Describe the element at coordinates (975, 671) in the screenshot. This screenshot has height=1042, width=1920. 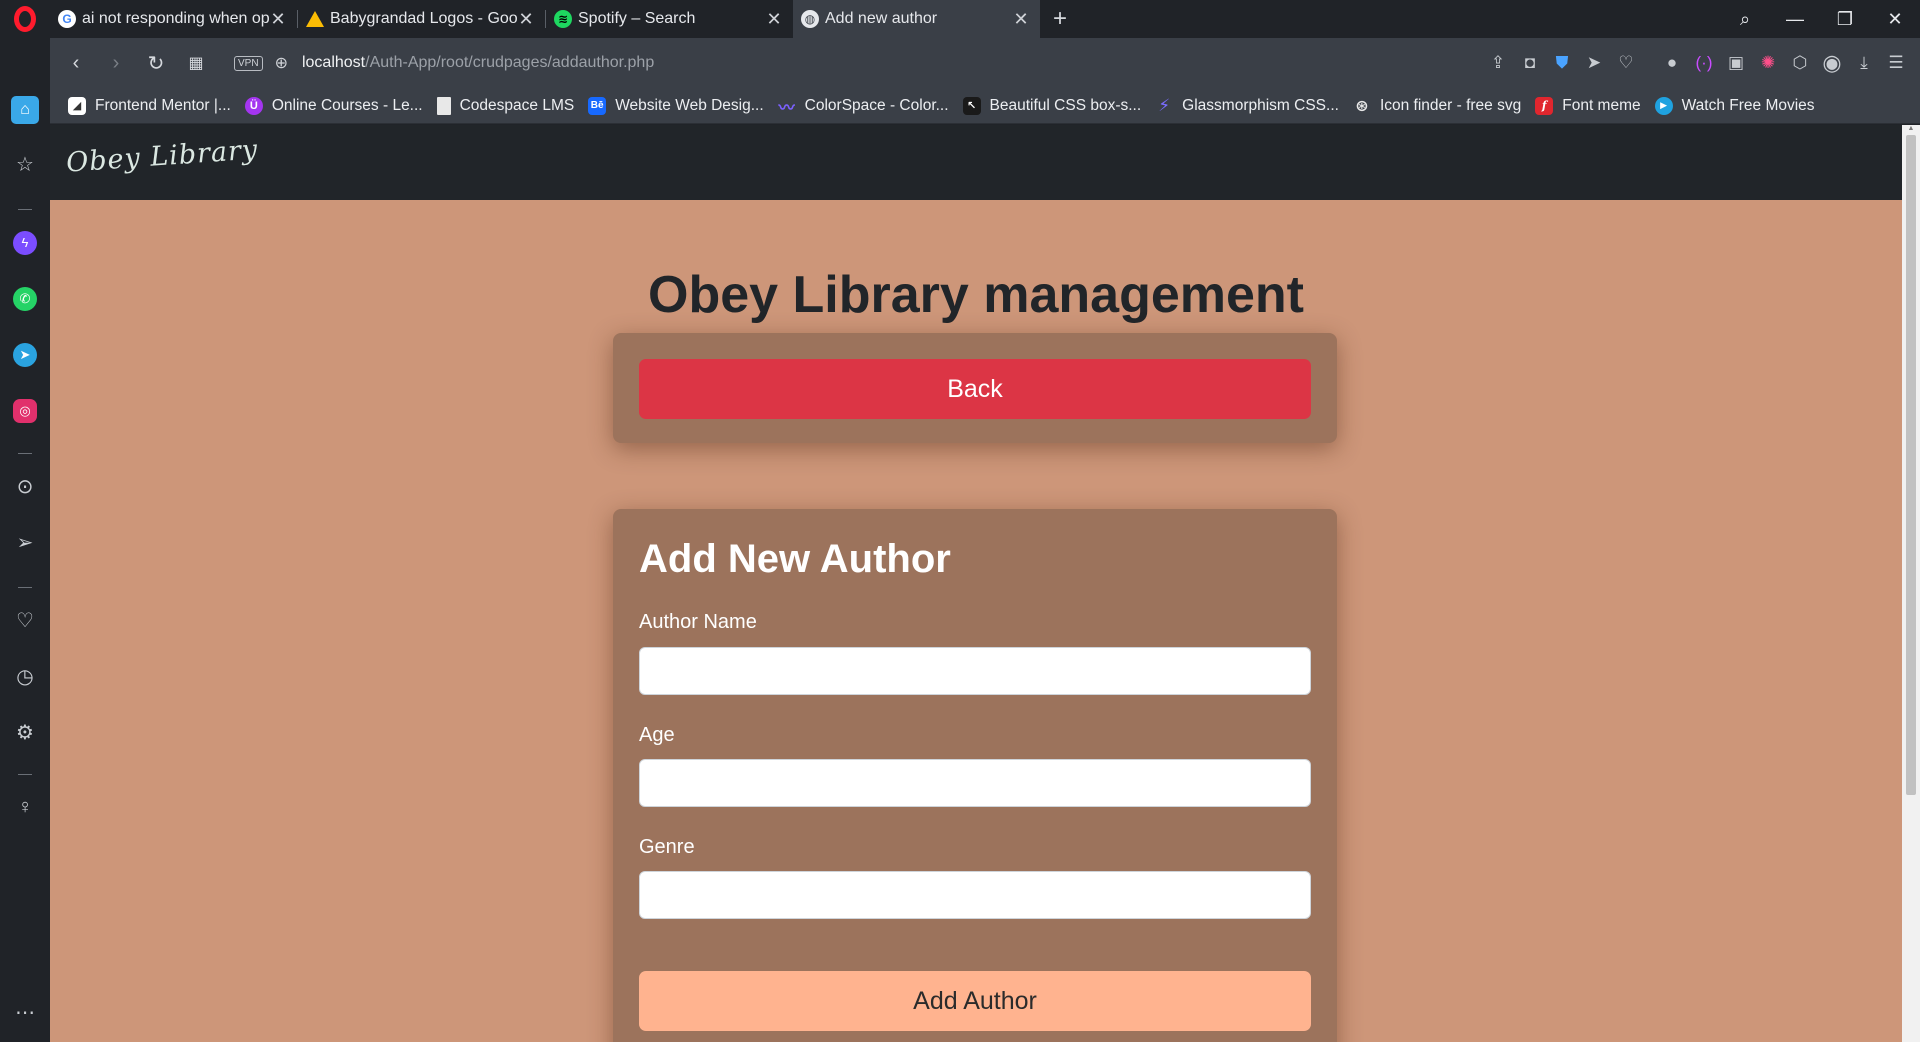
I see `author-name-input` at that location.